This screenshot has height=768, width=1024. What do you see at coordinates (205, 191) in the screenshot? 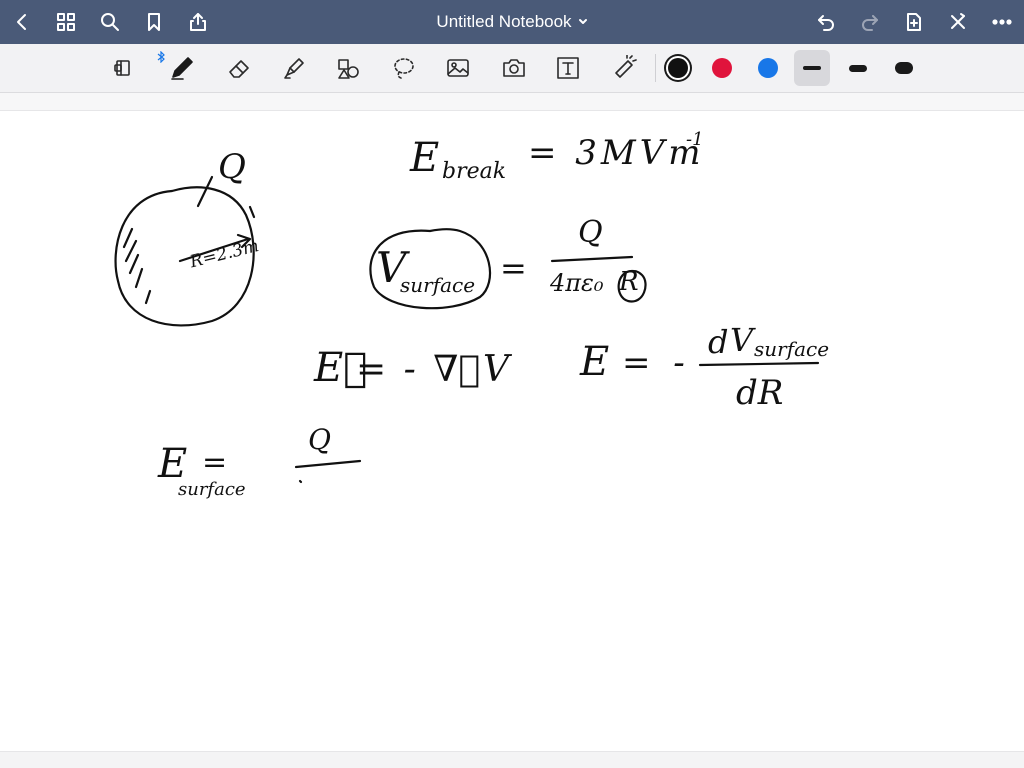
I see `charge-pointer` at bounding box center [205, 191].